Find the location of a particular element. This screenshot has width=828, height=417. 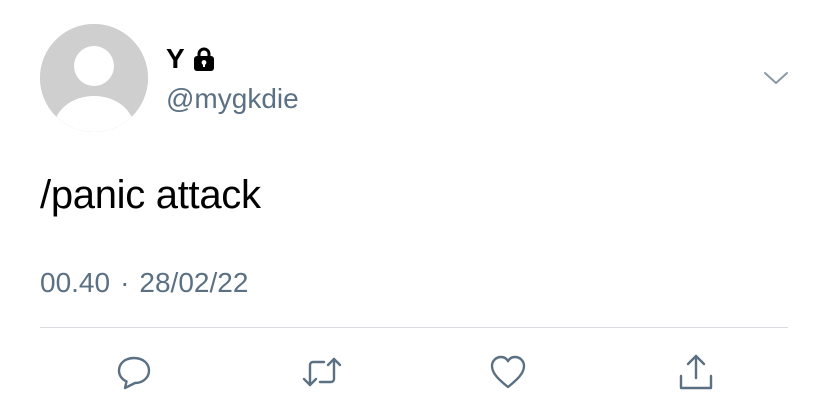

reply-button is located at coordinates (134, 372).